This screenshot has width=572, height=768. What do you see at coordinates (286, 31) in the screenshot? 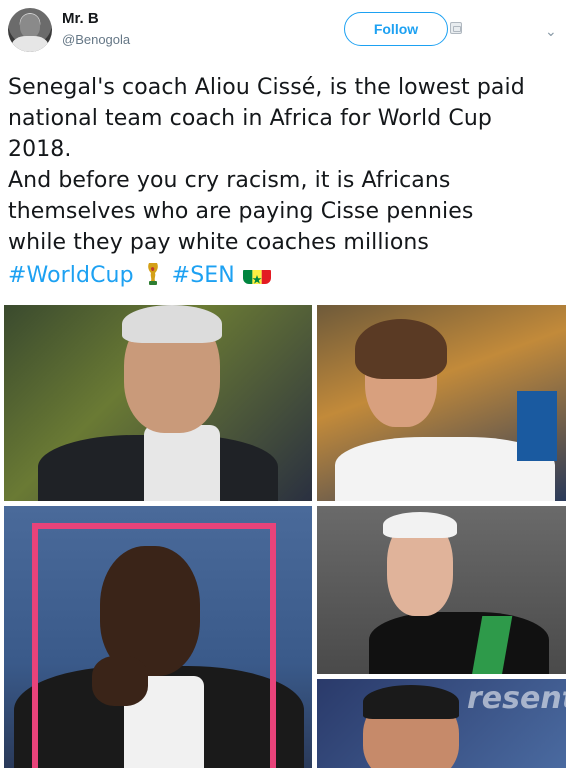
I see `tweet-header: Mr. B @Benogola Follow ⌄` at bounding box center [286, 31].